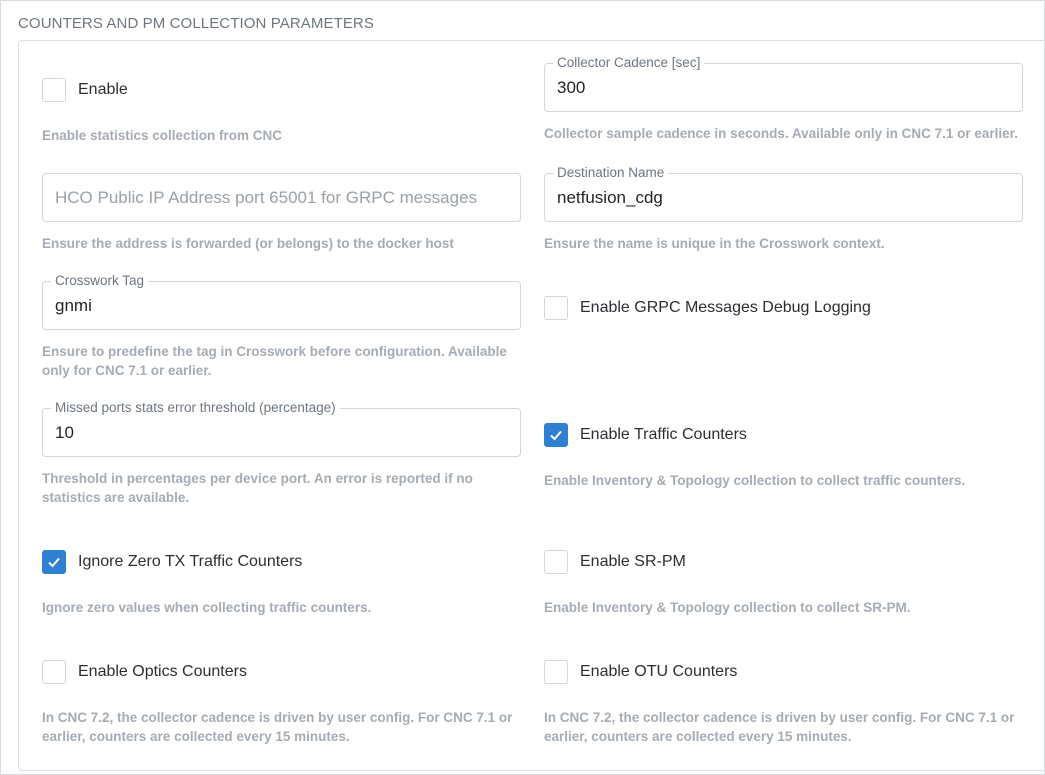 Image resolution: width=1045 pixels, height=775 pixels. What do you see at coordinates (196, 23) in the screenshot?
I see `section-title: COUNTERS AND PM COLLECTION PARAMETERS` at bounding box center [196, 23].